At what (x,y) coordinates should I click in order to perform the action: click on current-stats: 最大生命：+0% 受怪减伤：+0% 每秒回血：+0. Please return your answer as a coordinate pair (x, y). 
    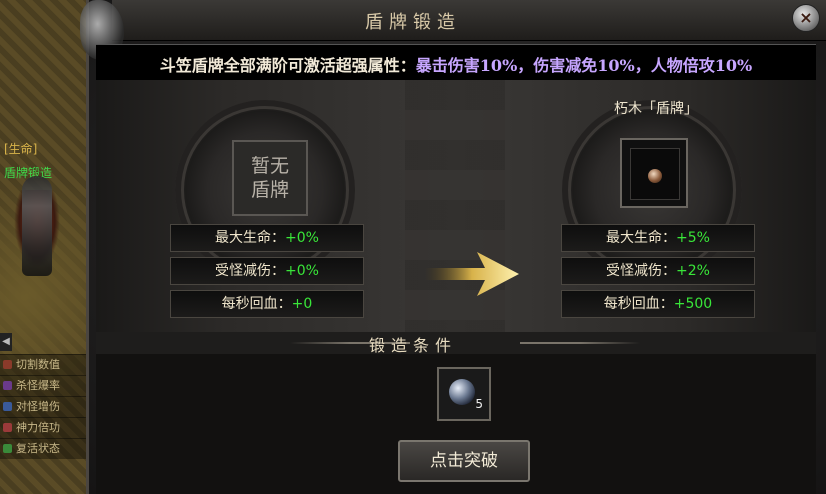
    Looking at the image, I should click on (267, 273).